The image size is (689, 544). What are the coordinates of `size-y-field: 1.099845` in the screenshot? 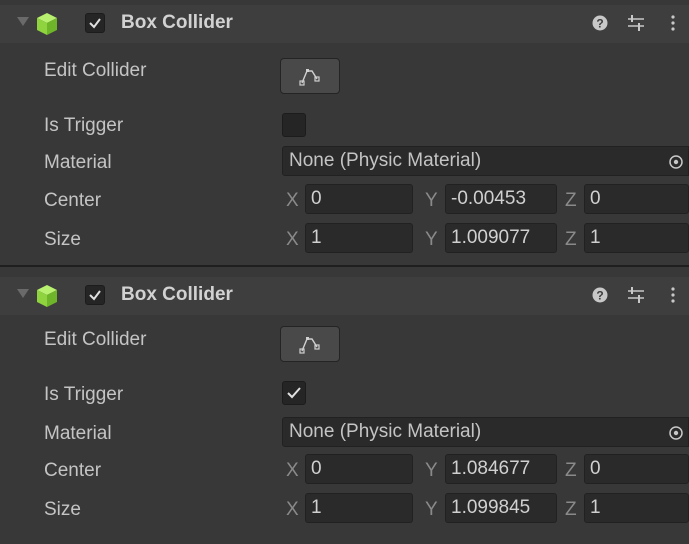 It's located at (501, 508).